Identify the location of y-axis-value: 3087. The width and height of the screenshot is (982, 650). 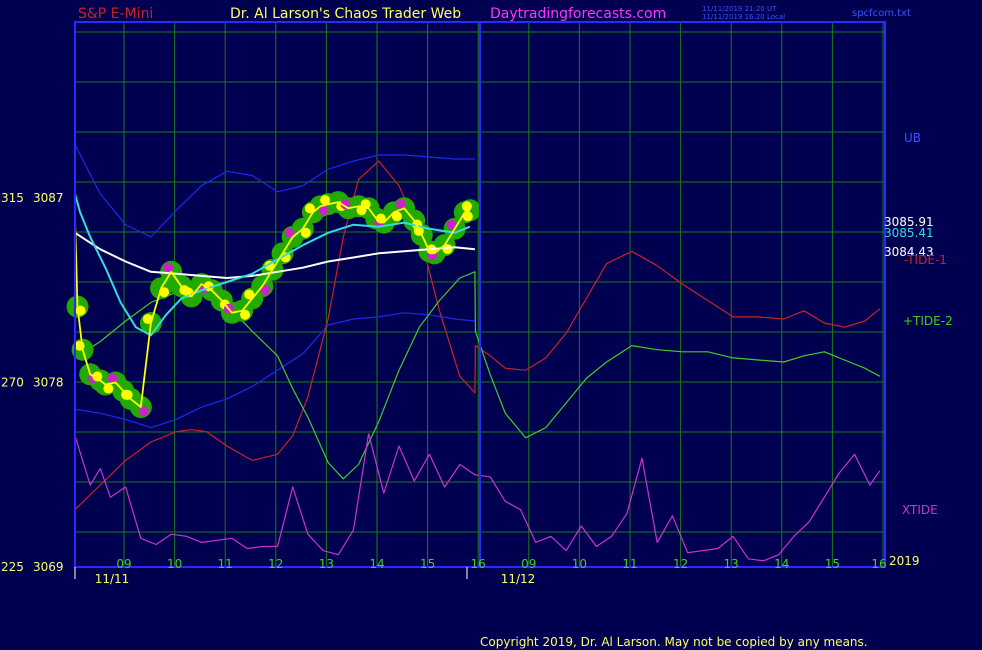
(48, 198).